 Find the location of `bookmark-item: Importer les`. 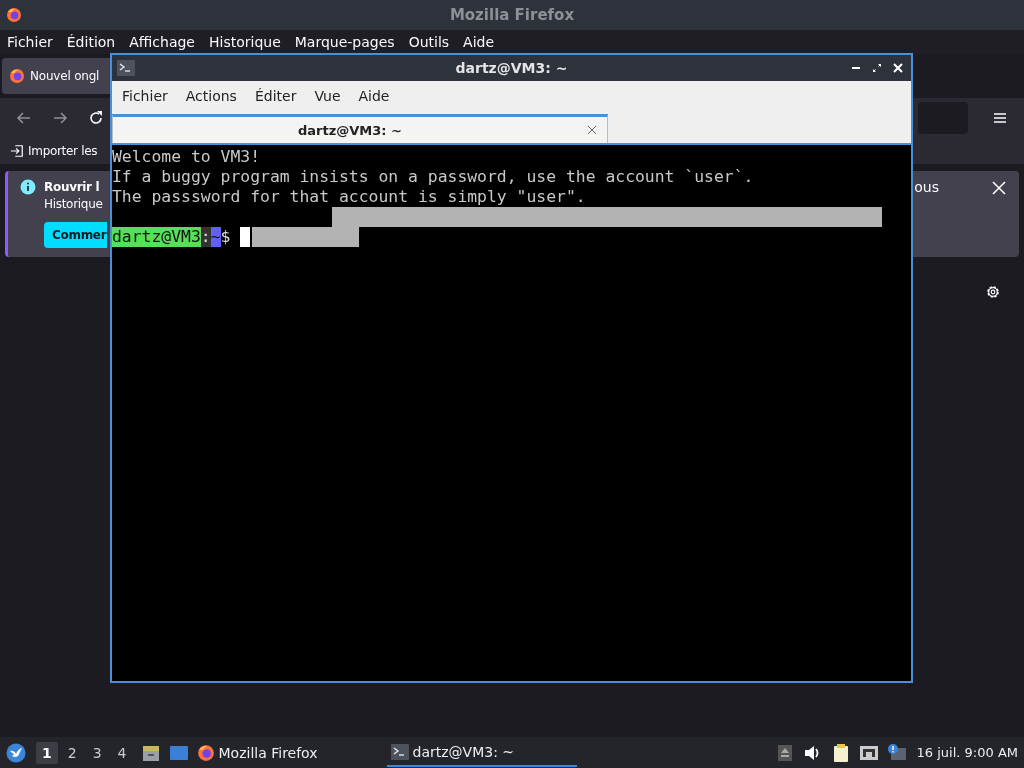

bookmark-item: Importer les is located at coordinates (54, 151).